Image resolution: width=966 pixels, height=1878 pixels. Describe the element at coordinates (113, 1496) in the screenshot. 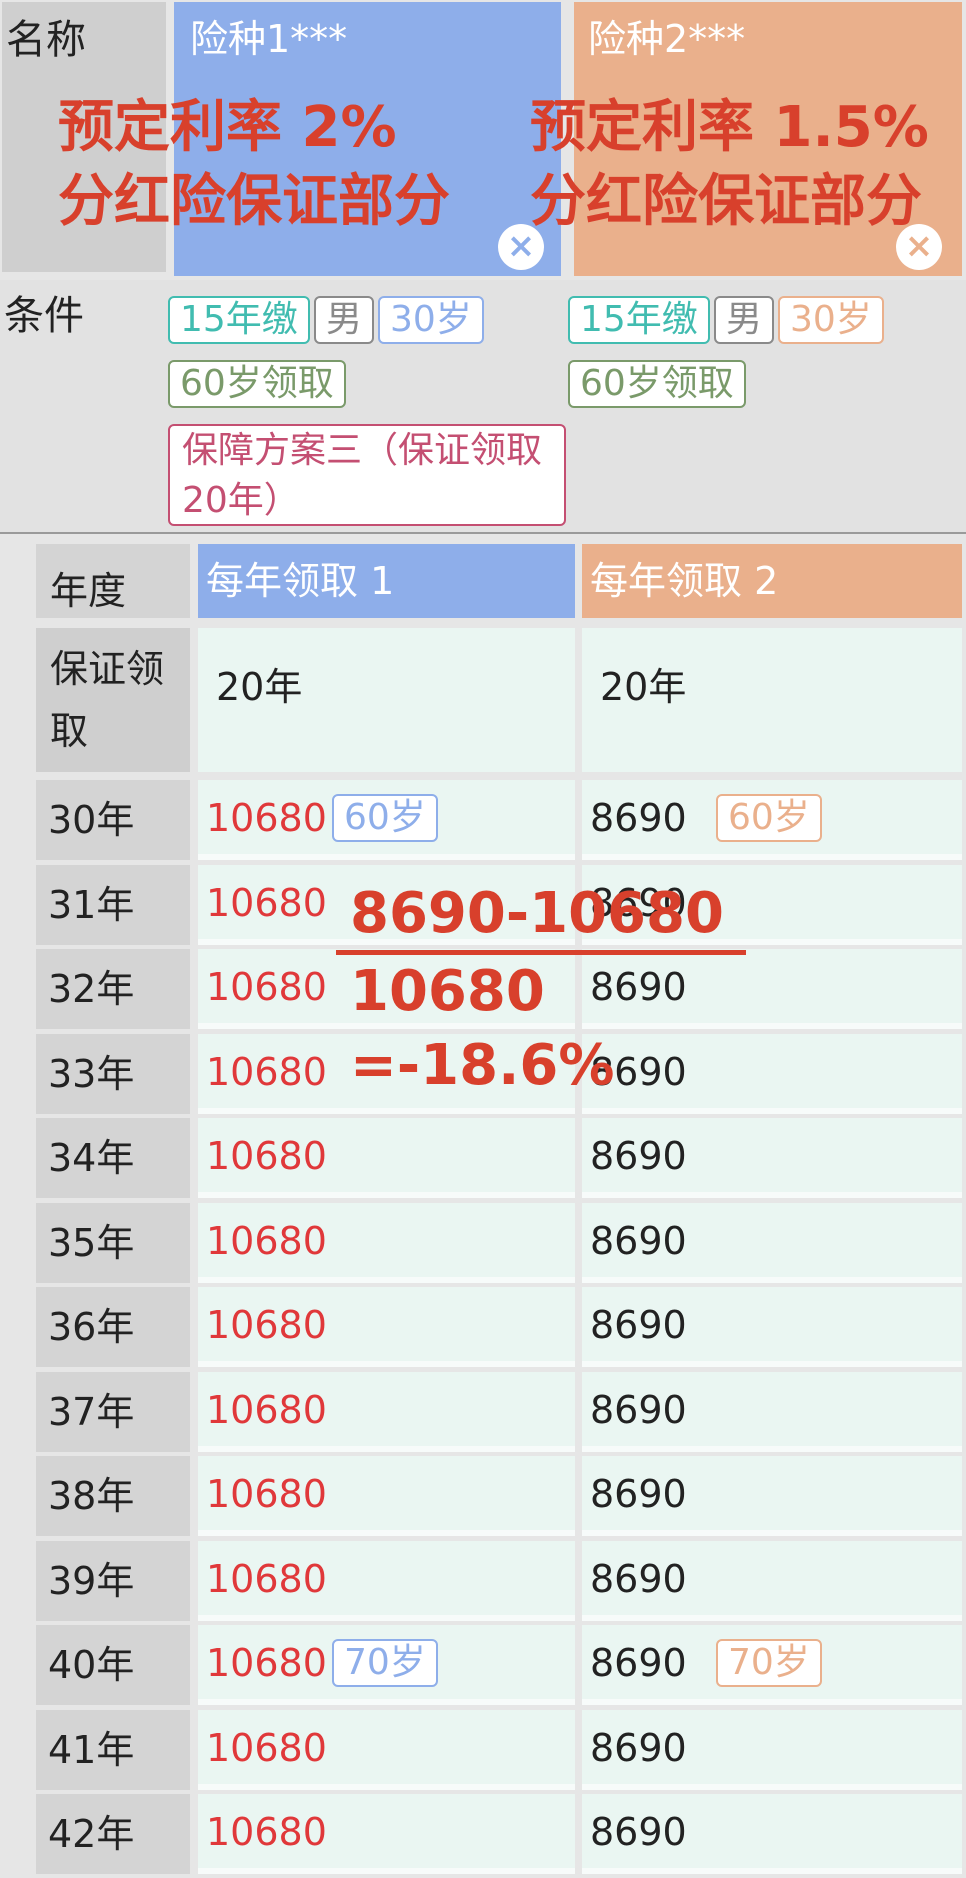

I see `year-cell: 38年` at that location.